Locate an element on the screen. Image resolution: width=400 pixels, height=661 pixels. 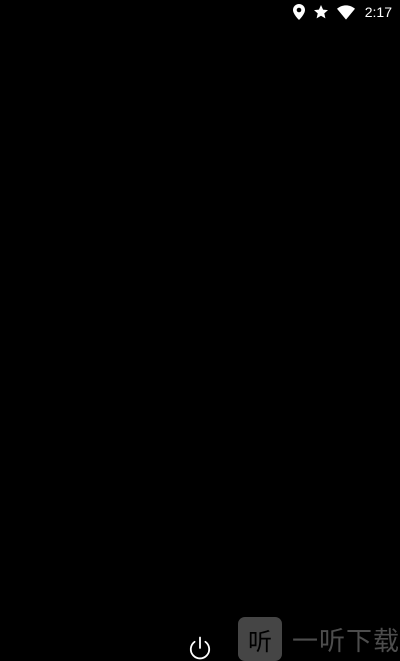
location-icon is located at coordinates (298, 12).